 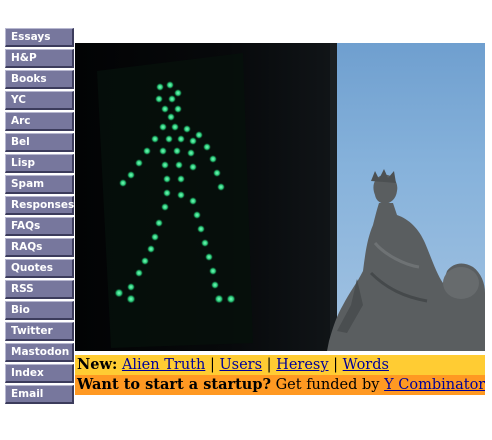 I want to click on nav-raqs: RAQs, so click(x=39, y=247).